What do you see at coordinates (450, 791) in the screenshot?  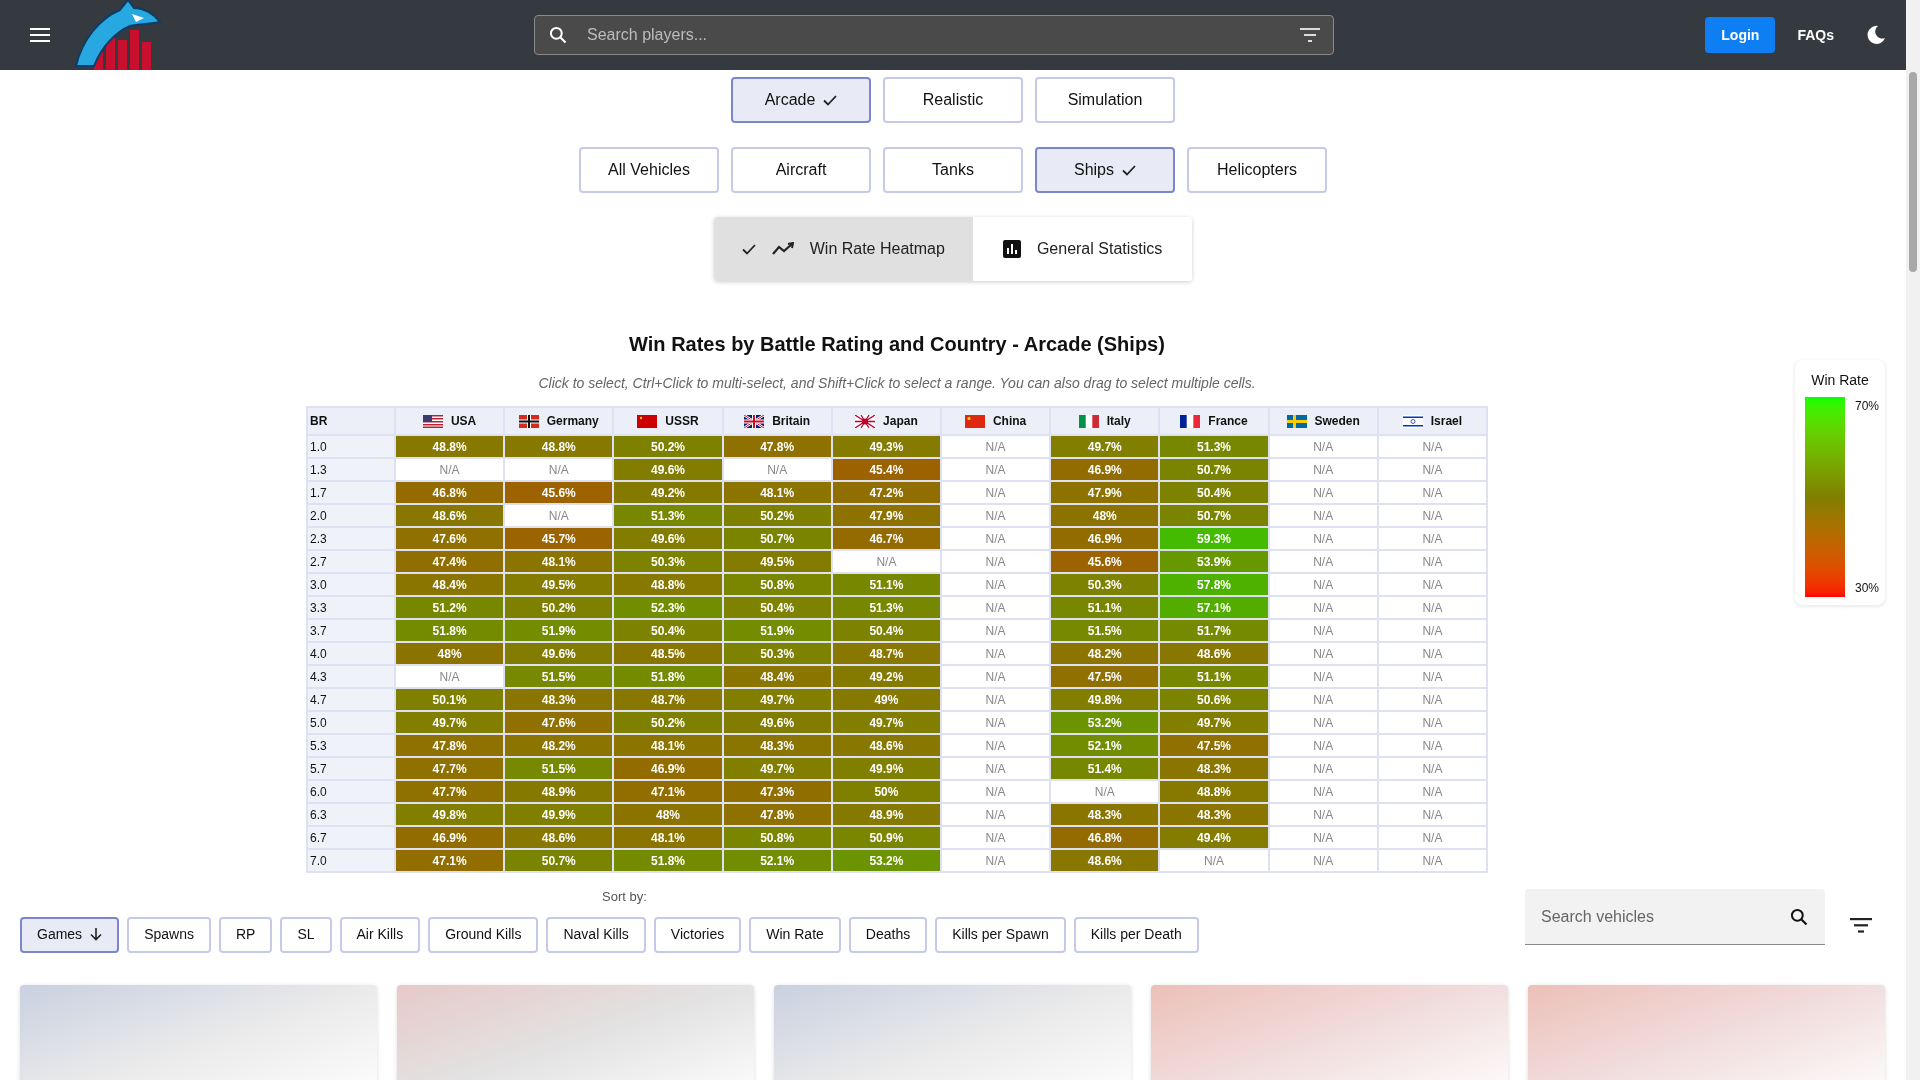 I see `heatmap-cell: 47.7%` at bounding box center [450, 791].